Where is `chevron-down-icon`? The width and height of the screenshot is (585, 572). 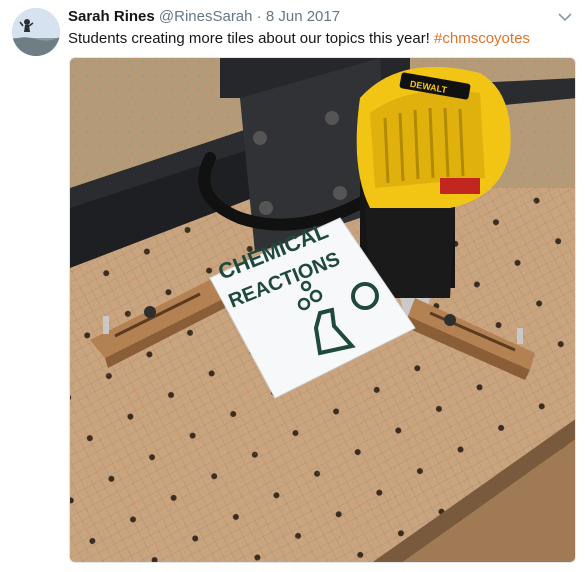 chevron-down-icon is located at coordinates (565, 17).